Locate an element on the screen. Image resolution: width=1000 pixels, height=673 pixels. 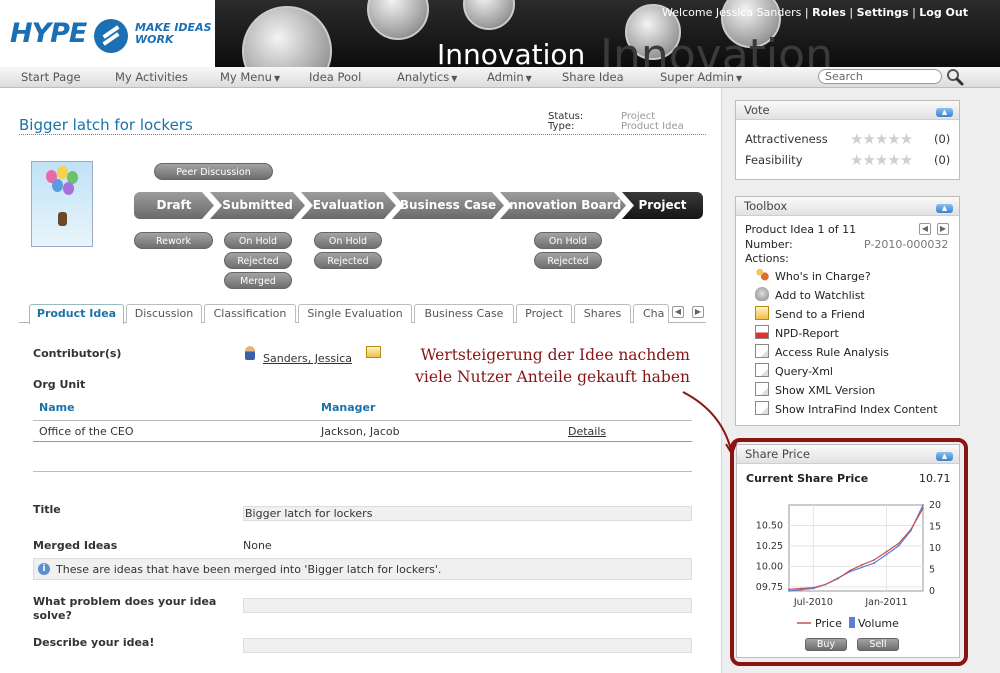
toolbox-position: Product Idea 1 of 11 is located at coordinates (801, 229).